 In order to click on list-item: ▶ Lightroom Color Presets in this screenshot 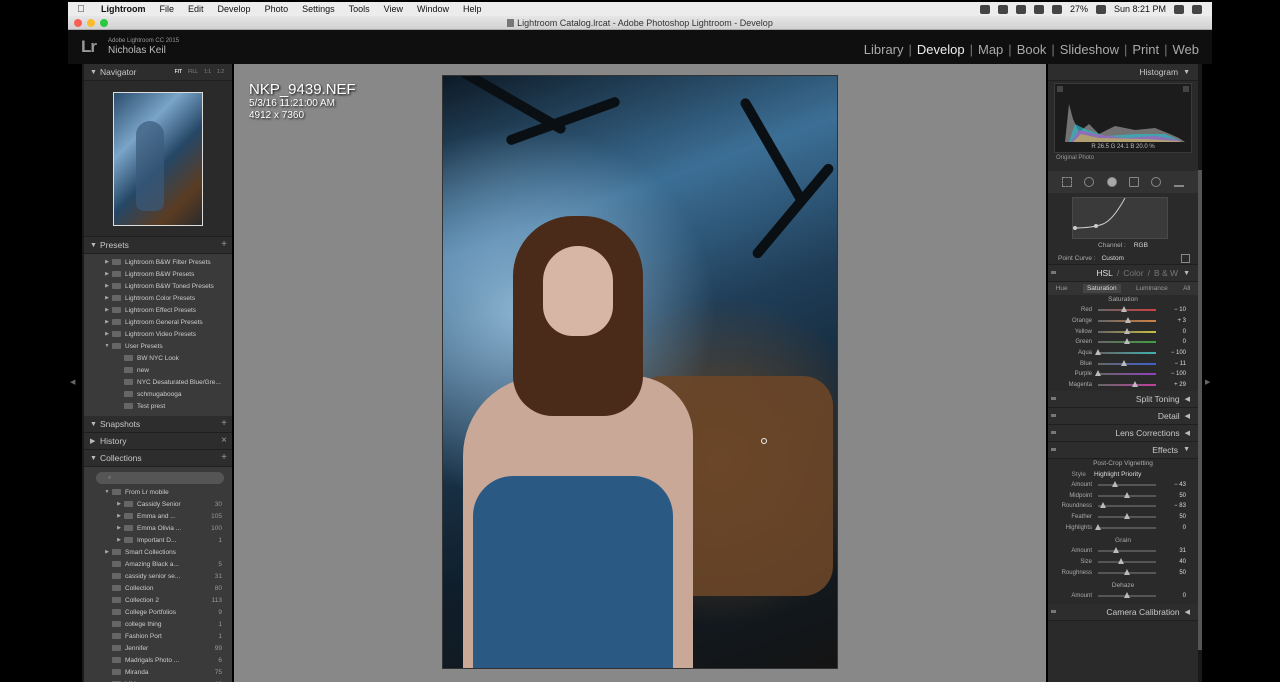, I will do `click(158, 298)`.